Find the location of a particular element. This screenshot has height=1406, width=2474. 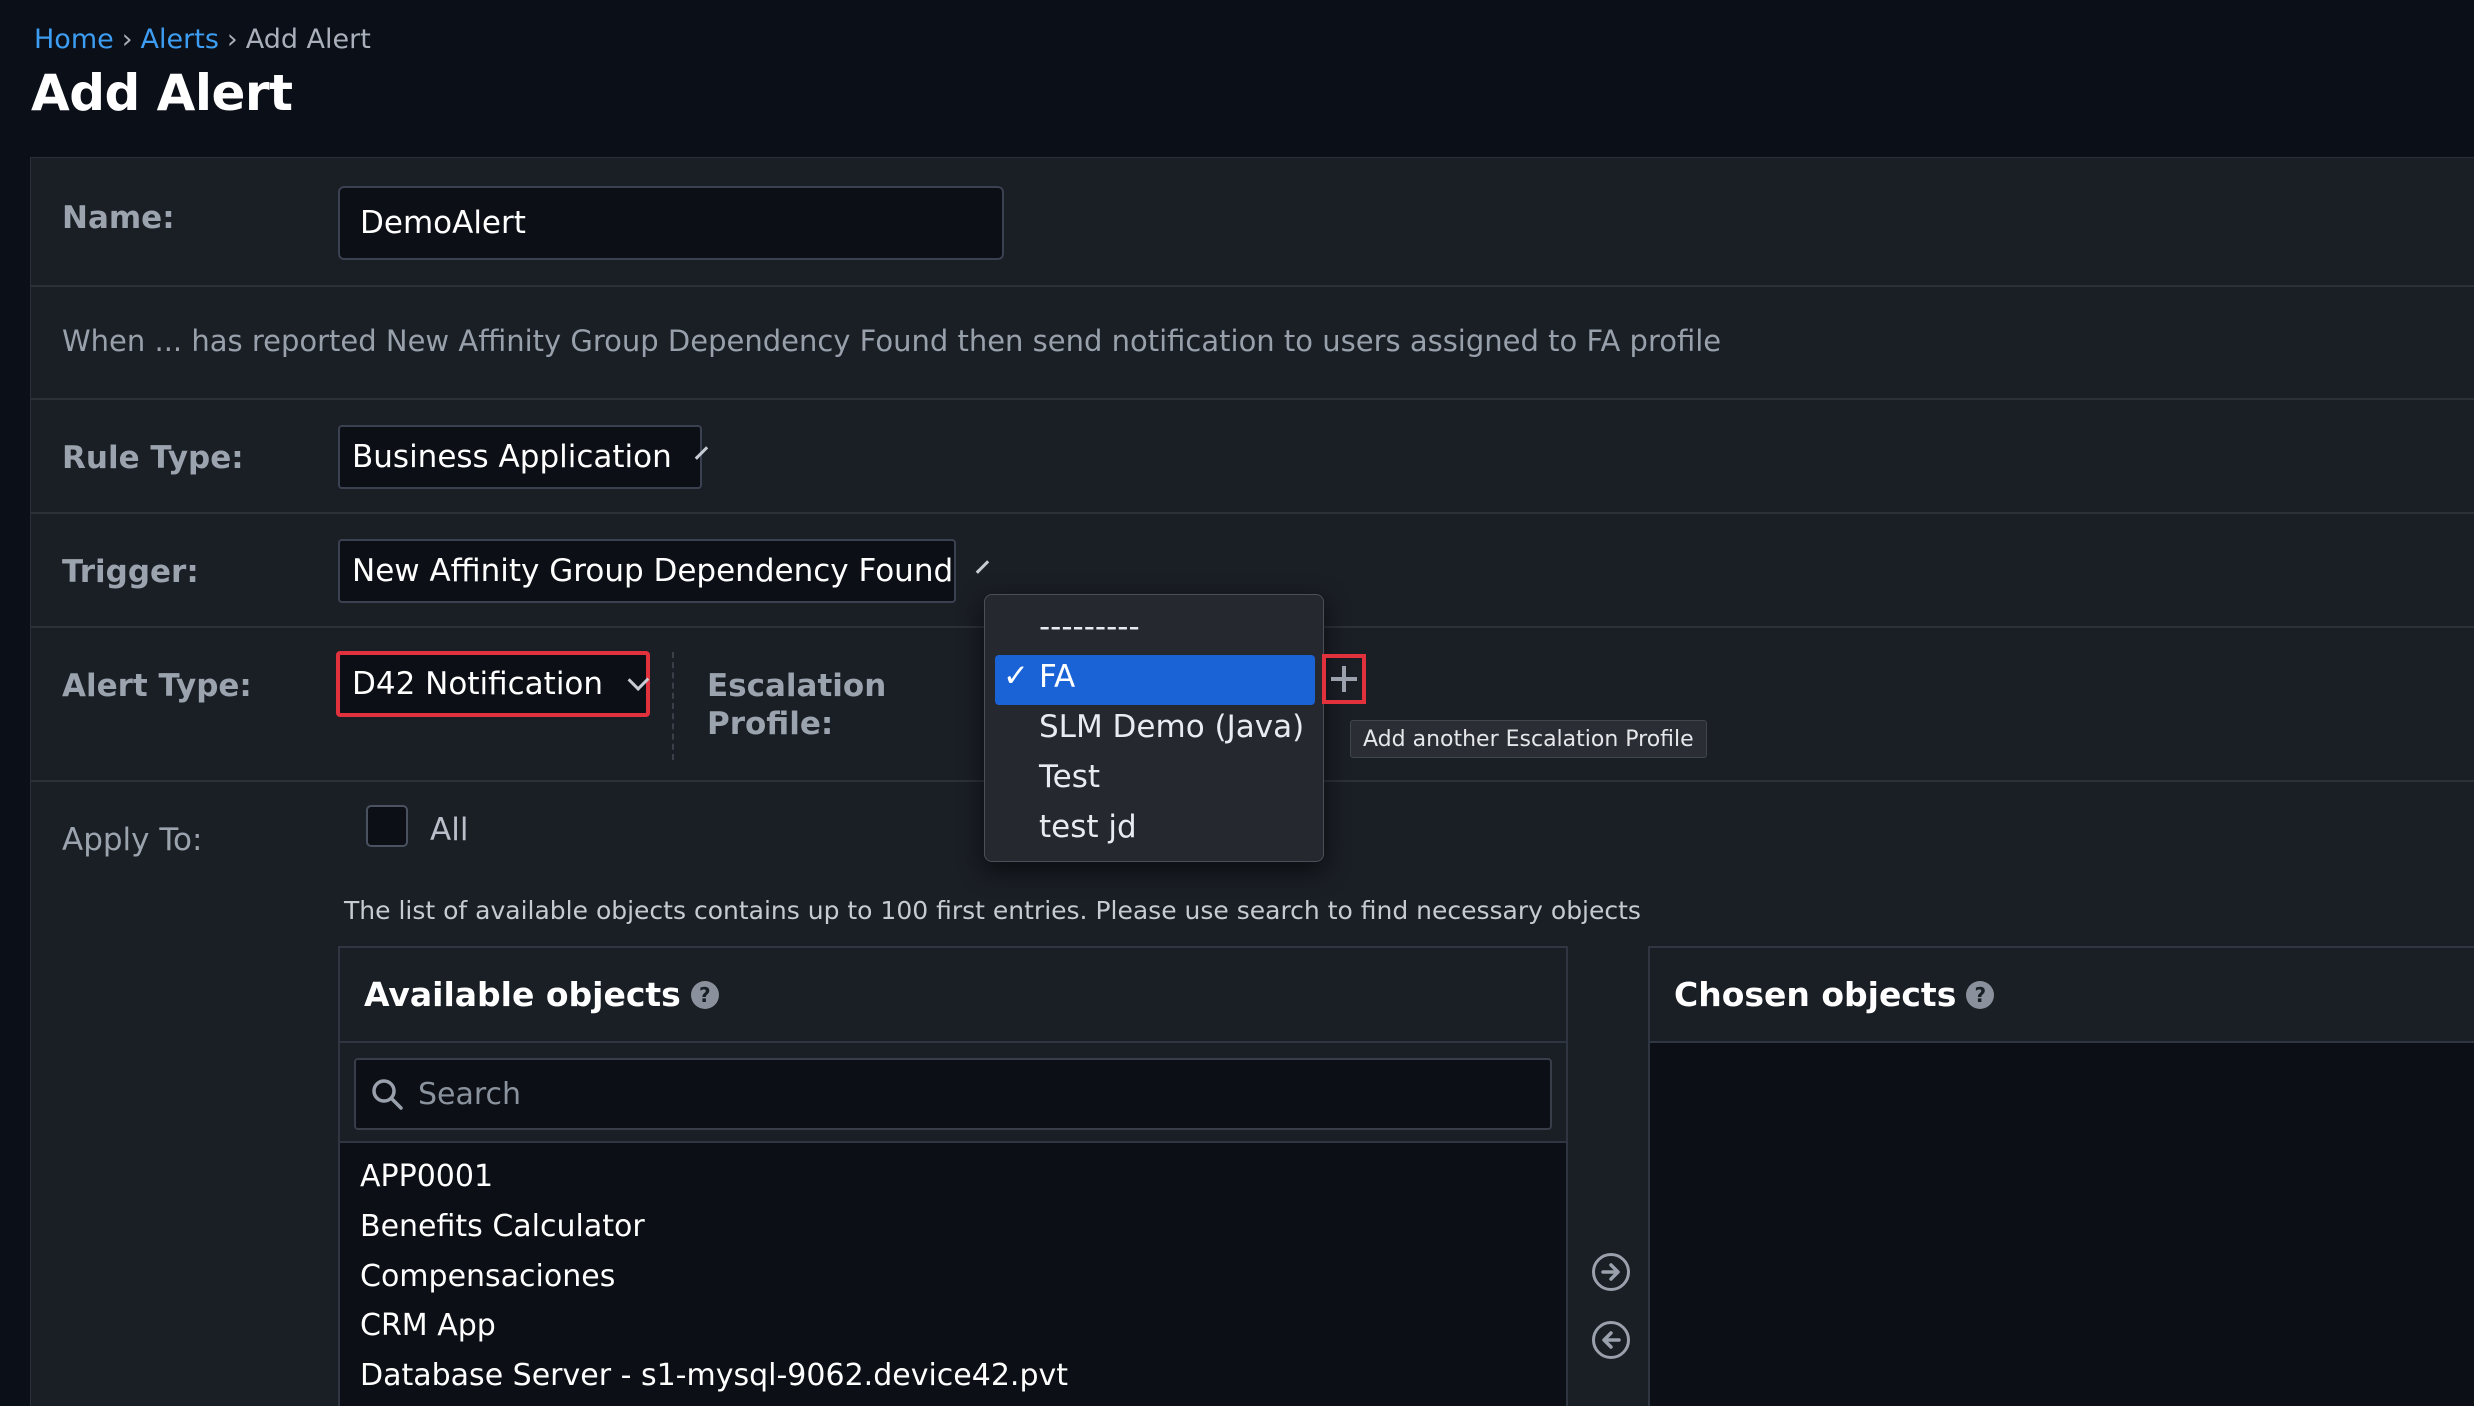

available-objects-title-text: Available objects is located at coordinates (522, 994).